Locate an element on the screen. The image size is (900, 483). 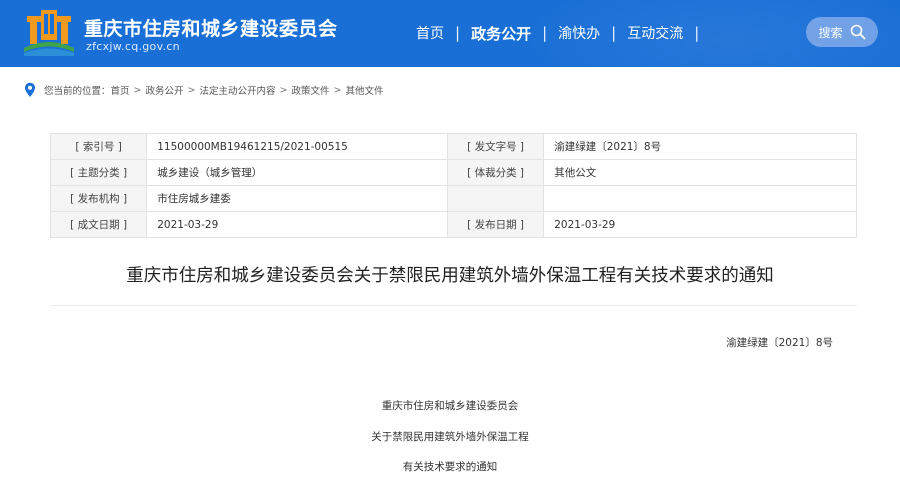
meta-key-publisher: [ 发布机构 ] is located at coordinates (98, 198).